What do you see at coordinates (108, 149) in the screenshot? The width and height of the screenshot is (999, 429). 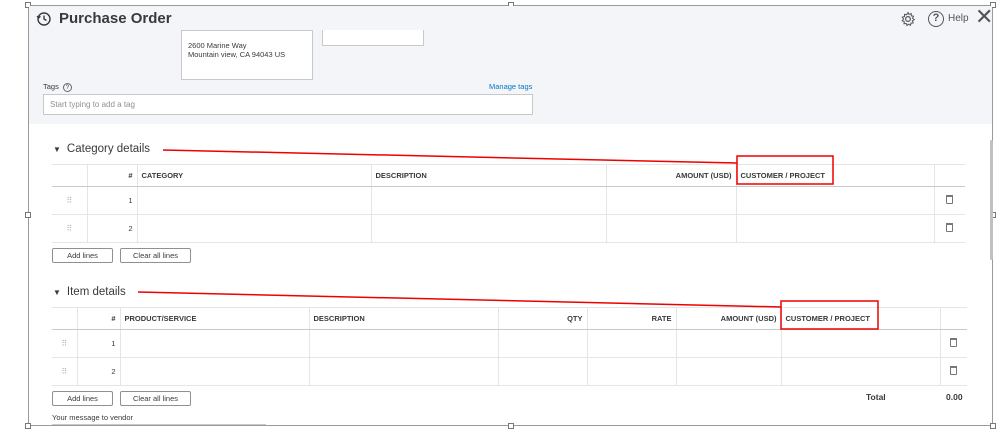 I see `category-details-title: Category details` at bounding box center [108, 149].